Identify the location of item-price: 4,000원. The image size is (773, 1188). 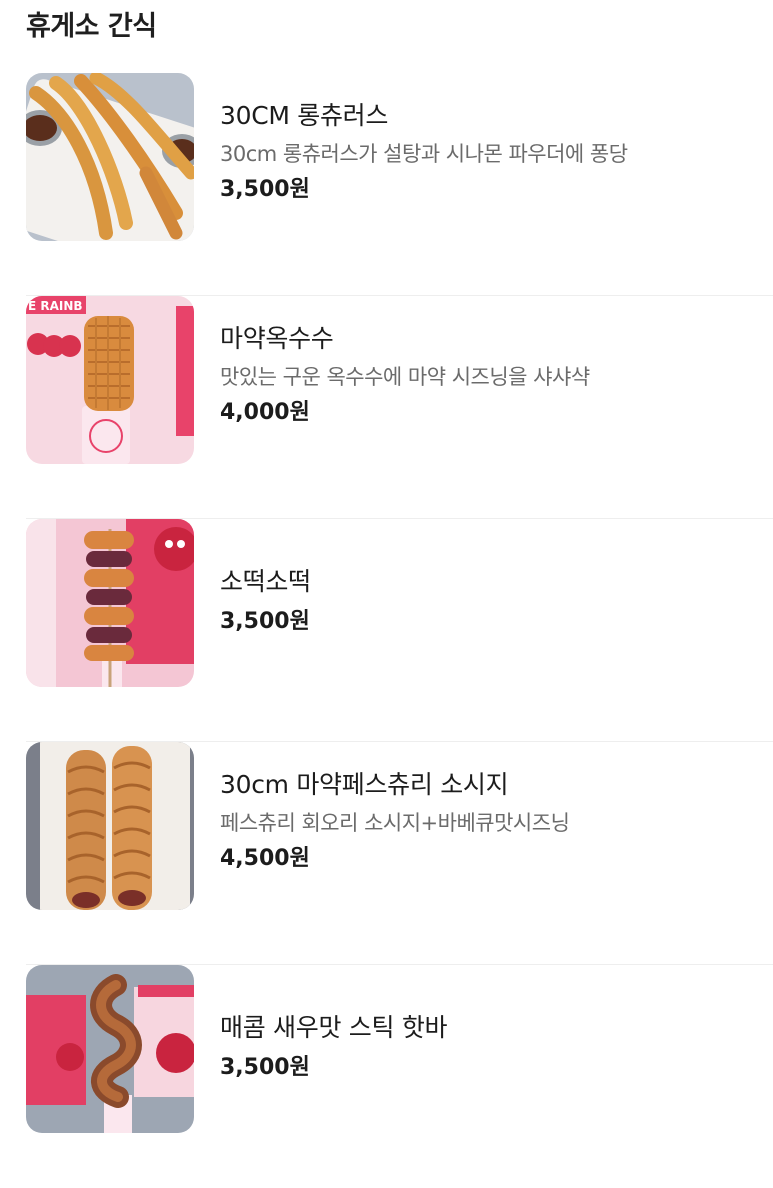
(265, 412).